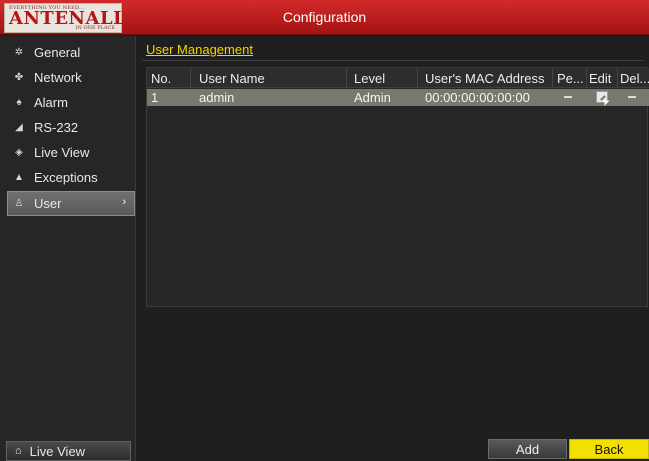 This screenshot has width=649, height=461. Describe the element at coordinates (19, 127) in the screenshot. I see `serial-icon: ◢` at that location.